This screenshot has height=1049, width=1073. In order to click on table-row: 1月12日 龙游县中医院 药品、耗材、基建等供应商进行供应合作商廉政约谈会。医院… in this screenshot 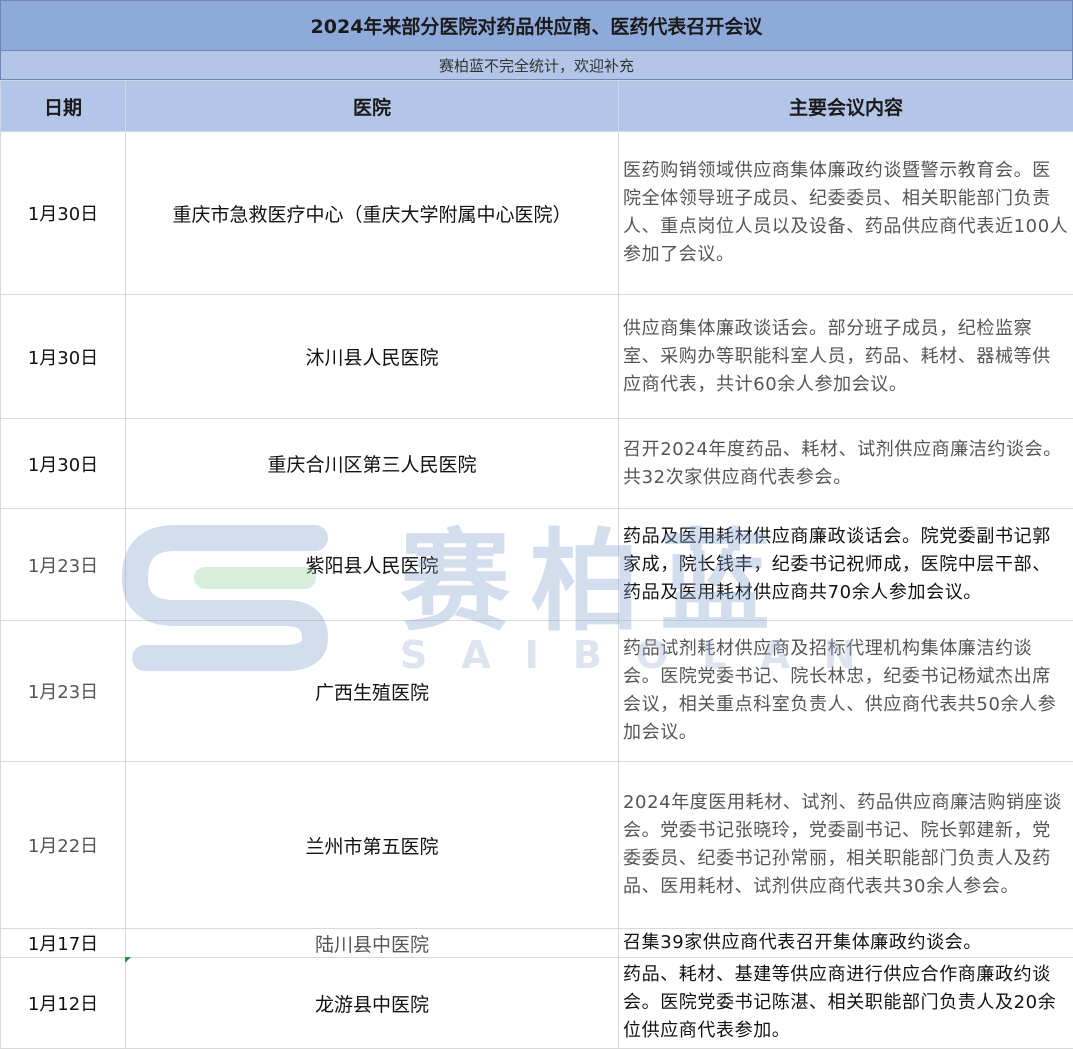, I will do `click(536, 1003)`.